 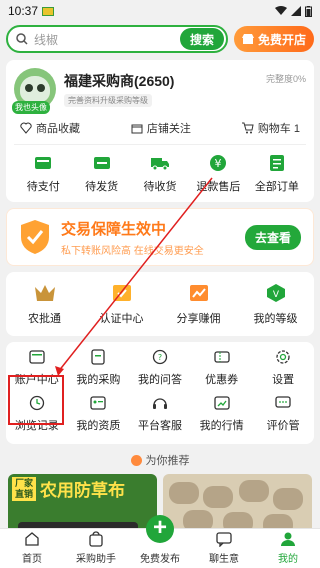 What do you see at coordinates (167, 461) in the screenshot?
I see `recommend-label: 为你推荐` at bounding box center [167, 461].